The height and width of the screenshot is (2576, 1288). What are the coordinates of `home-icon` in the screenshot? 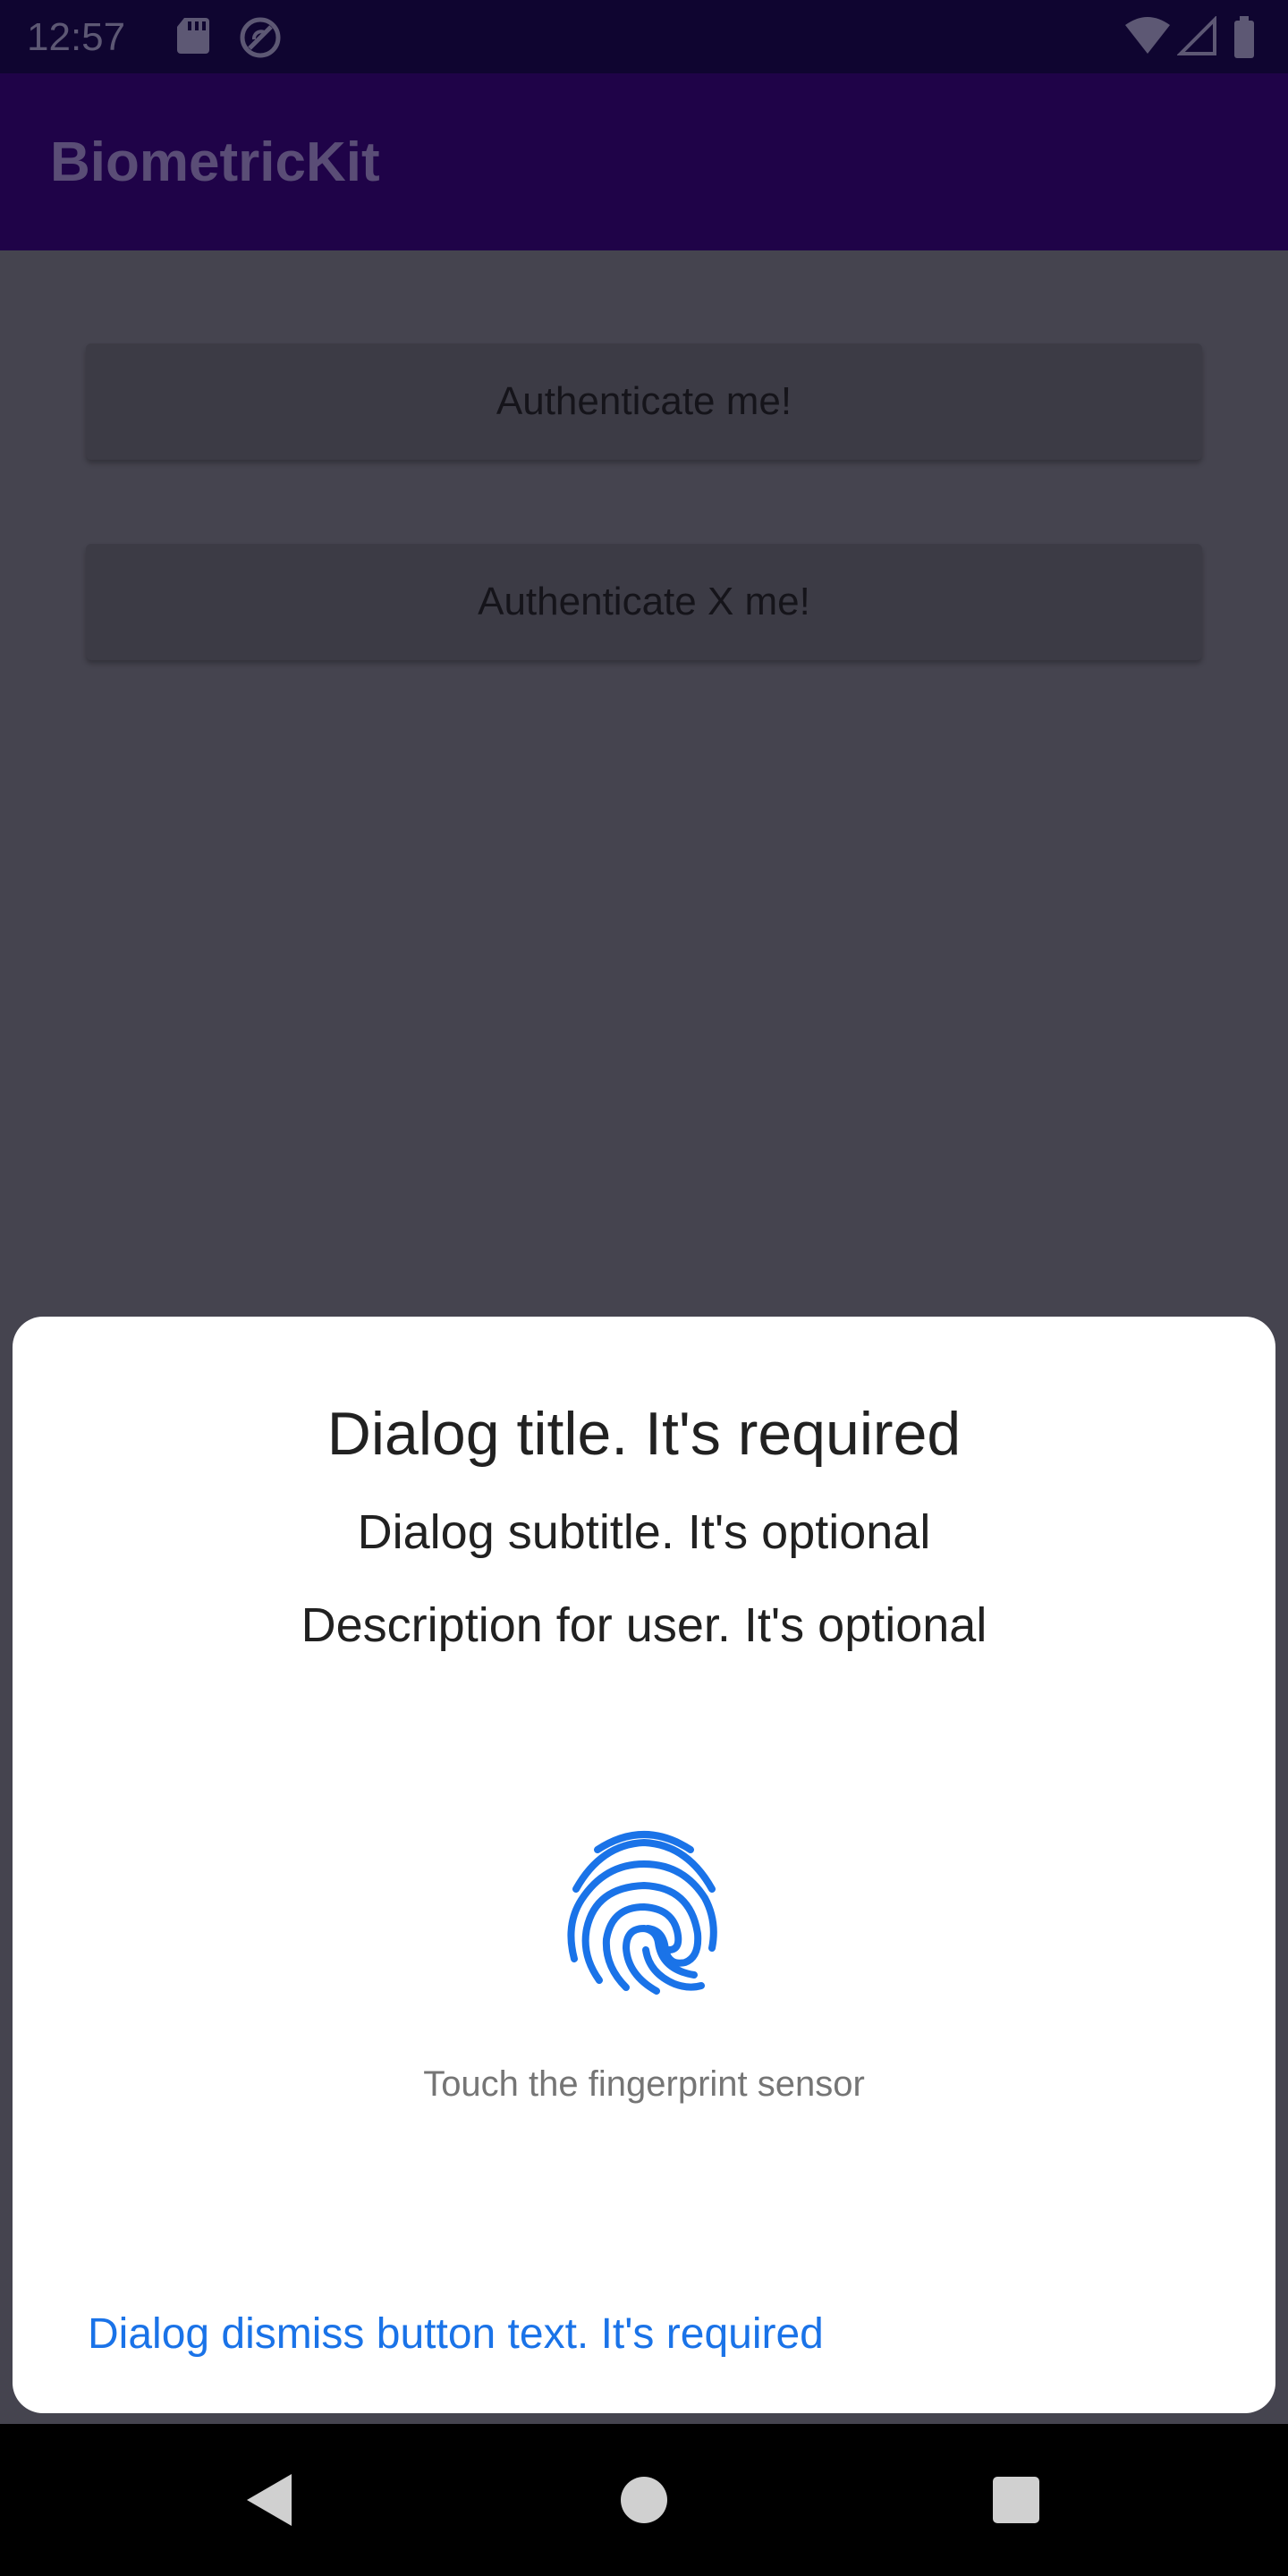 It's located at (644, 2500).